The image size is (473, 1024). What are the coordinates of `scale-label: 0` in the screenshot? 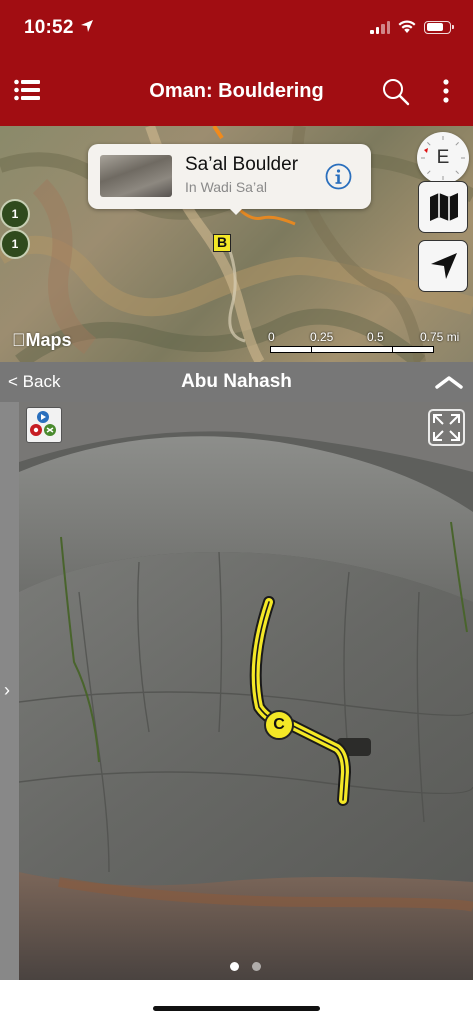 It's located at (271, 337).